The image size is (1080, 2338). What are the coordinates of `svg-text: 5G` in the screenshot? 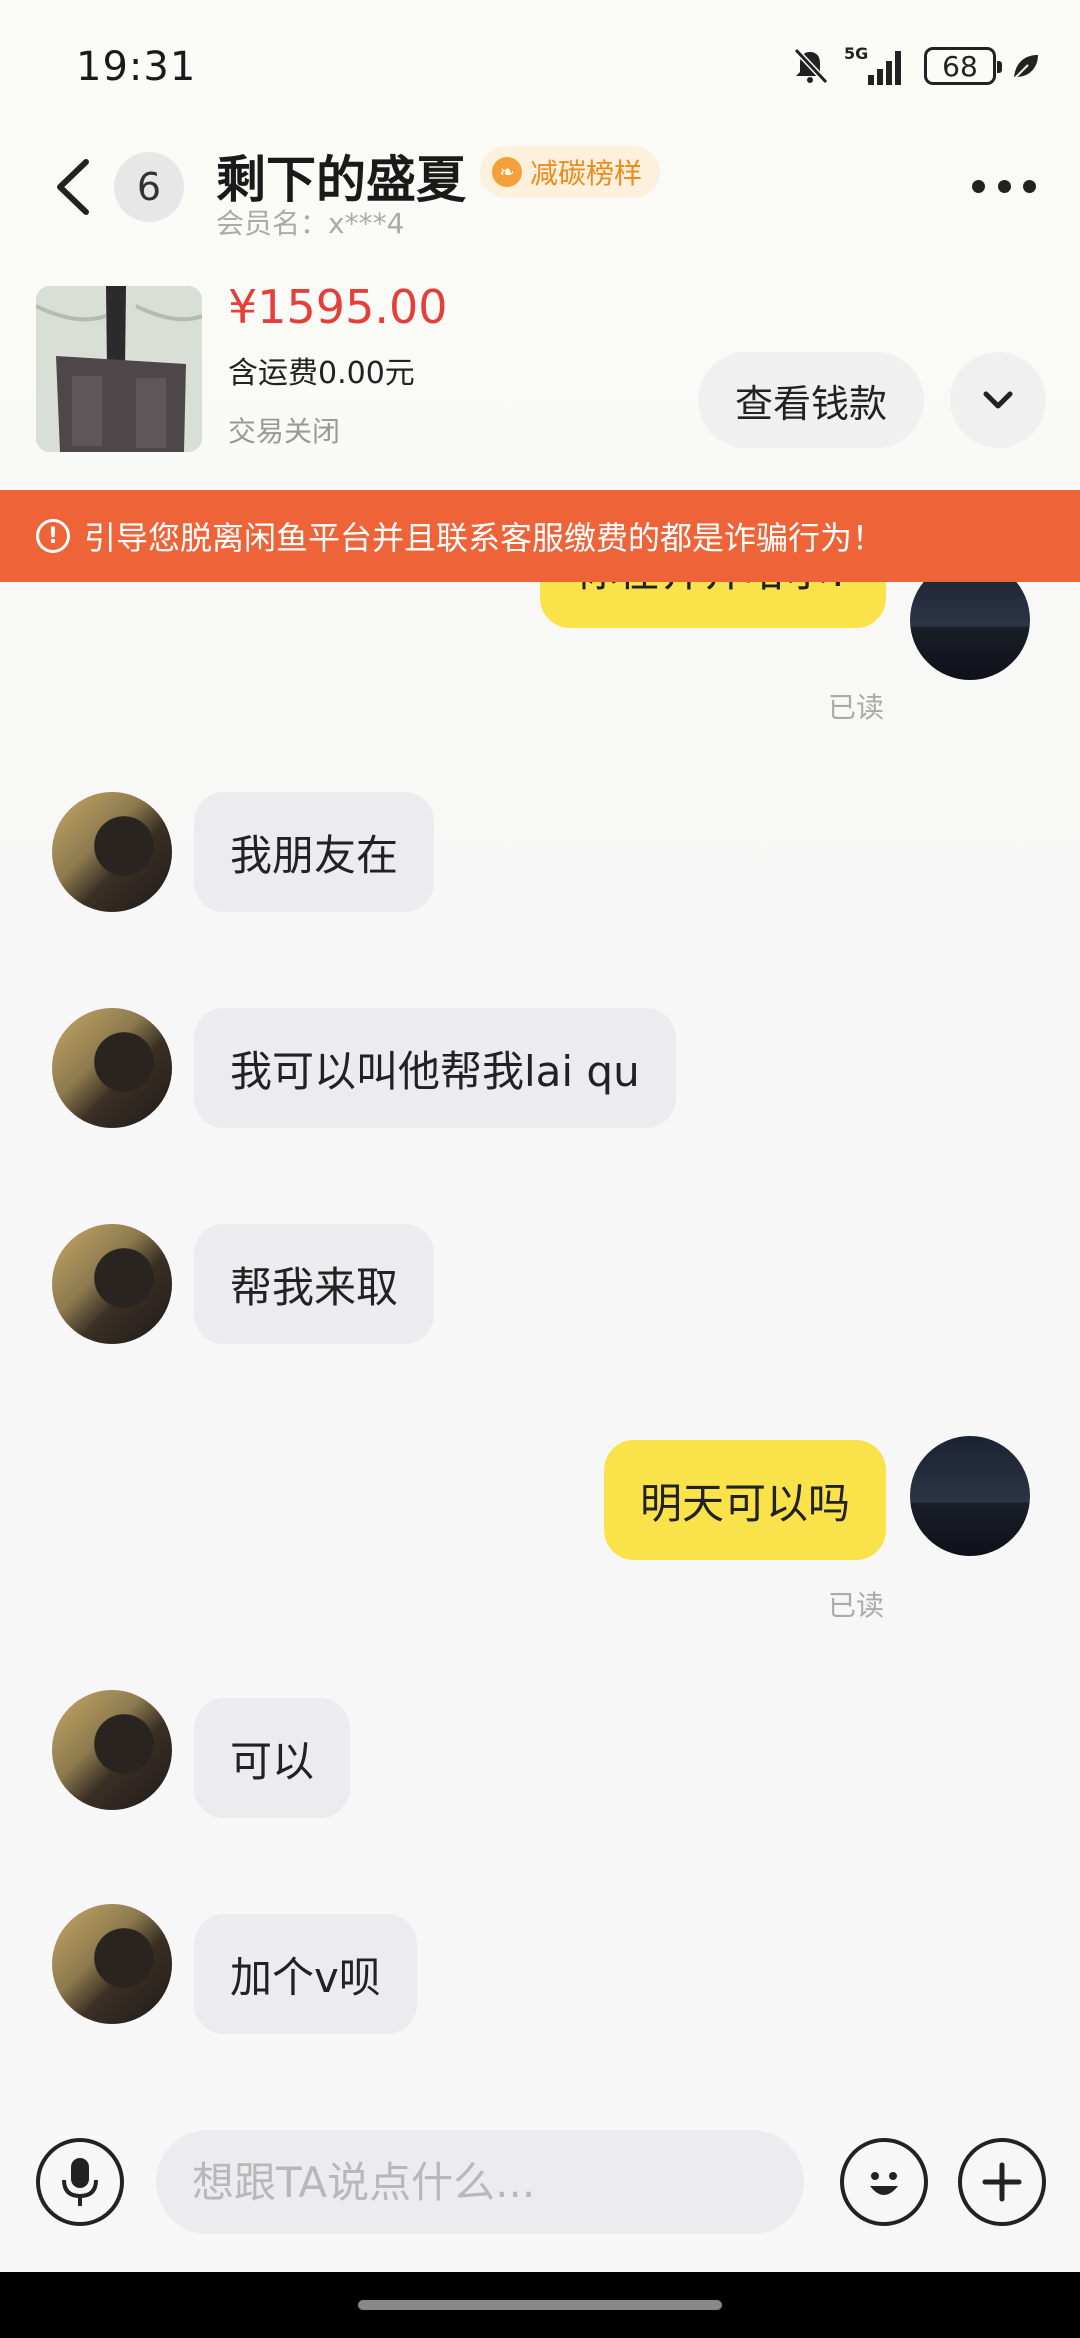 It's located at (856, 54).